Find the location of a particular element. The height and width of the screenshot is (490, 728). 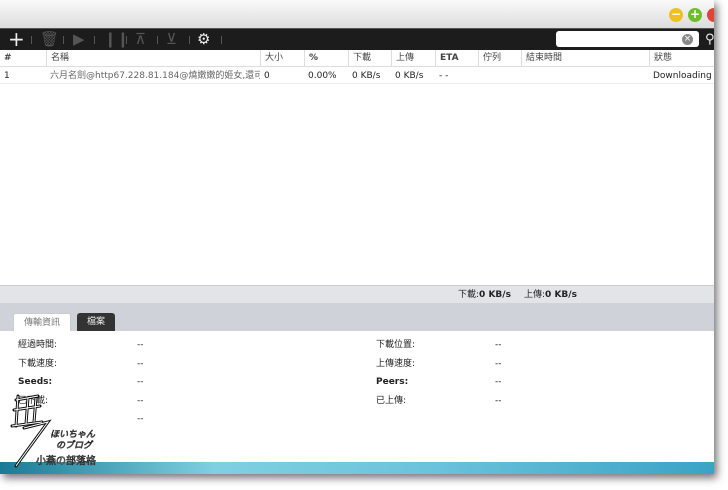

row-eta: - - is located at coordinates (444, 76).